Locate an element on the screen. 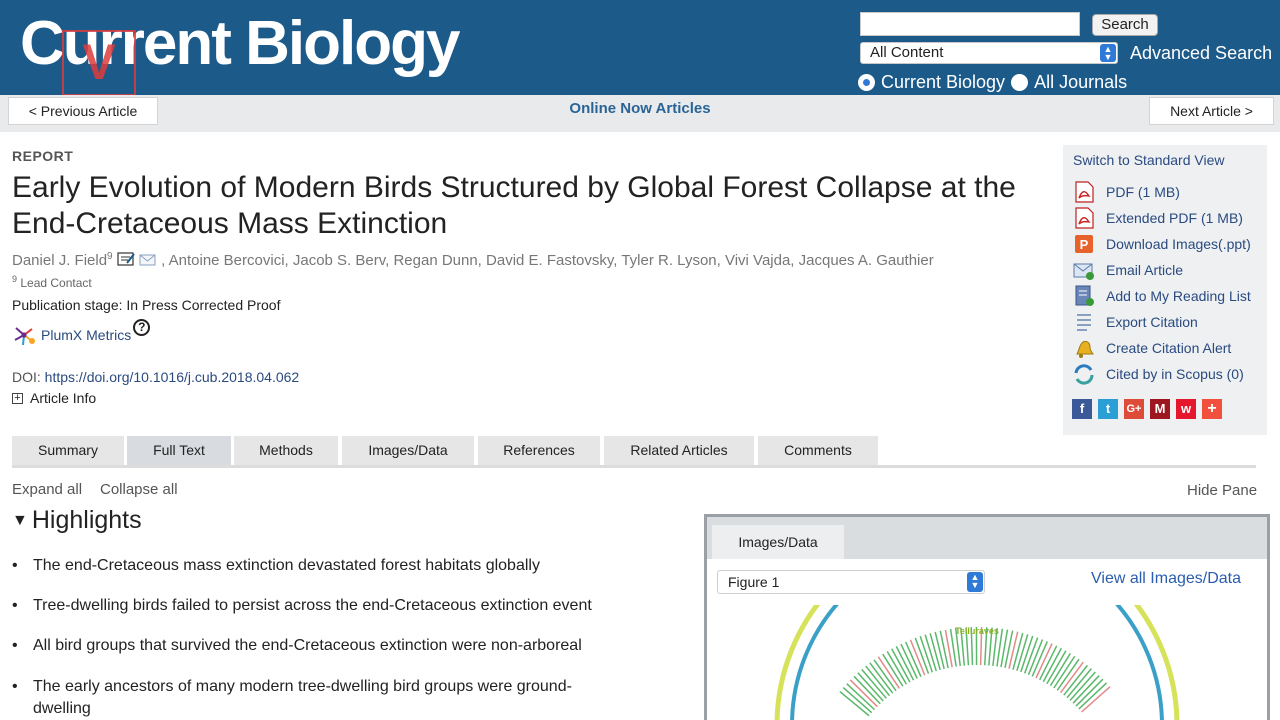 The width and height of the screenshot is (1280, 720). sidebar-item-pdf: PDF (1 MB) is located at coordinates (1126, 192).